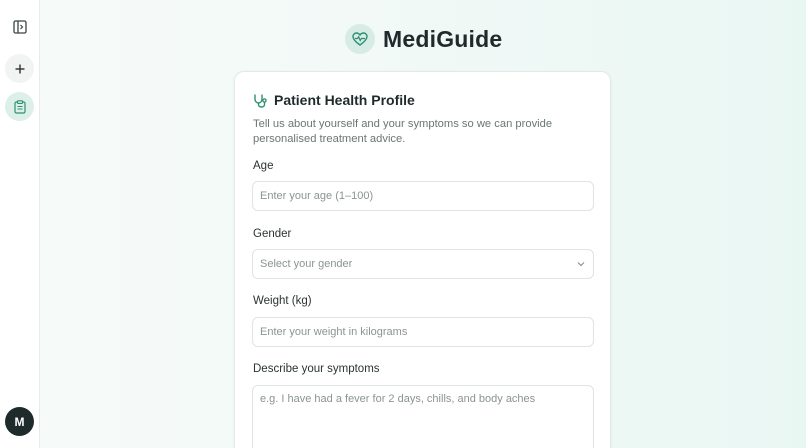  Describe the element at coordinates (316, 369) in the screenshot. I see `symptoms-label: Describe your symptoms` at that location.